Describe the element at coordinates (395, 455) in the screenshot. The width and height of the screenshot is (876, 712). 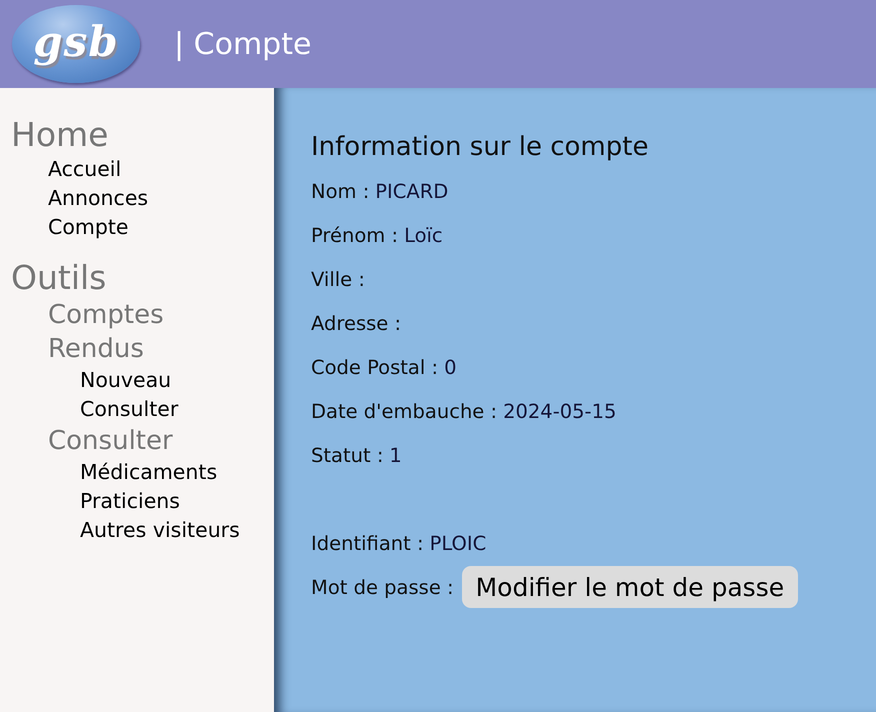
I see `field-value: 1` at that location.